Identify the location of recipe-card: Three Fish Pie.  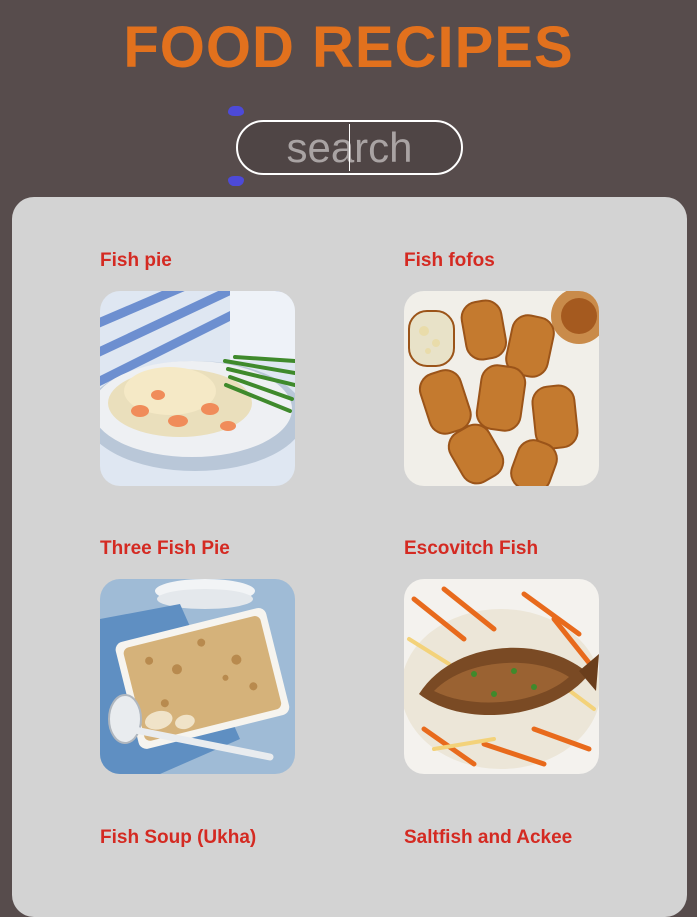
(200, 655).